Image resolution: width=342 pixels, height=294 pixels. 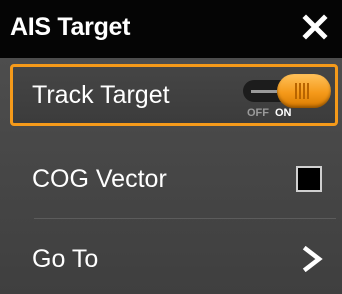 I want to click on toggle-knob, so click(x=304, y=91).